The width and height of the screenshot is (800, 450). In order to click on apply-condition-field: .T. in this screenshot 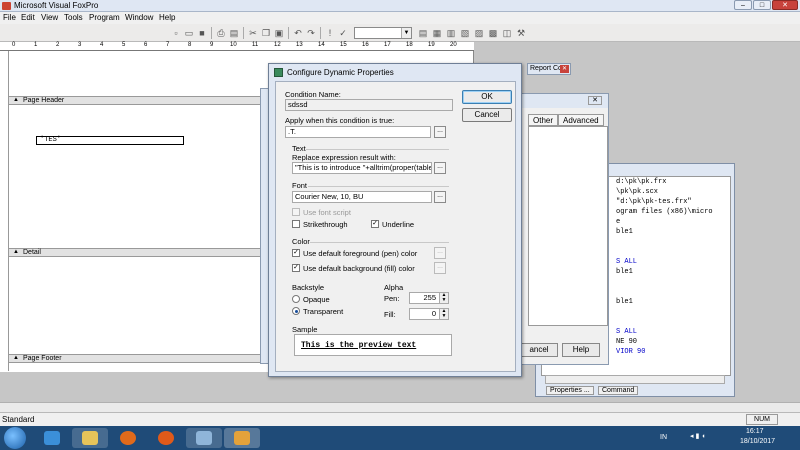, I will do `click(358, 132)`.